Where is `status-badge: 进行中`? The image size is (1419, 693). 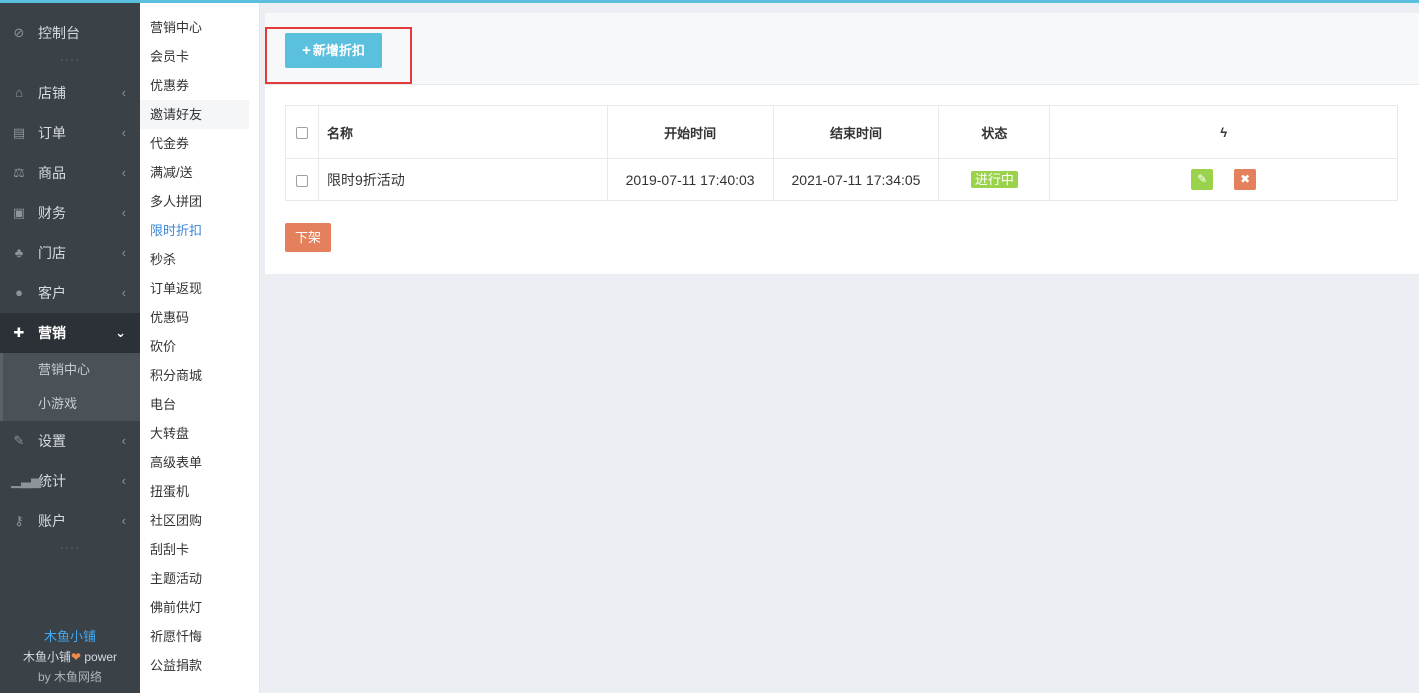 status-badge: 进行中 is located at coordinates (994, 179).